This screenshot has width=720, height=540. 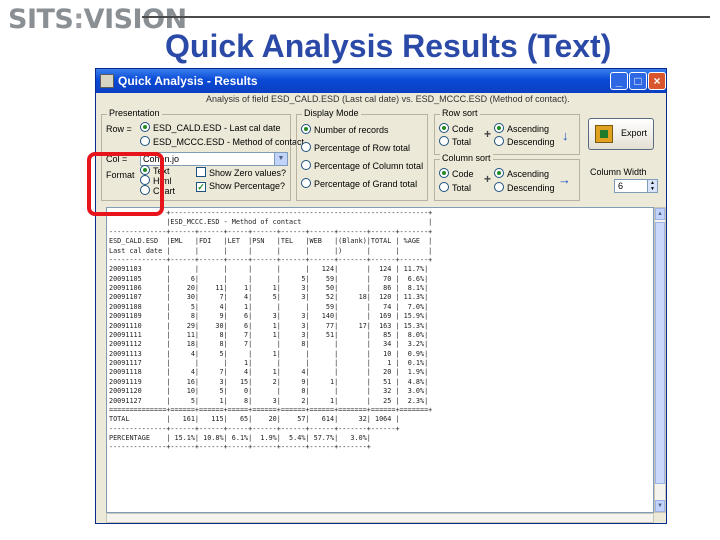 What do you see at coordinates (280, 159) in the screenshot?
I see `chevron-down-icon: ▼` at bounding box center [280, 159].